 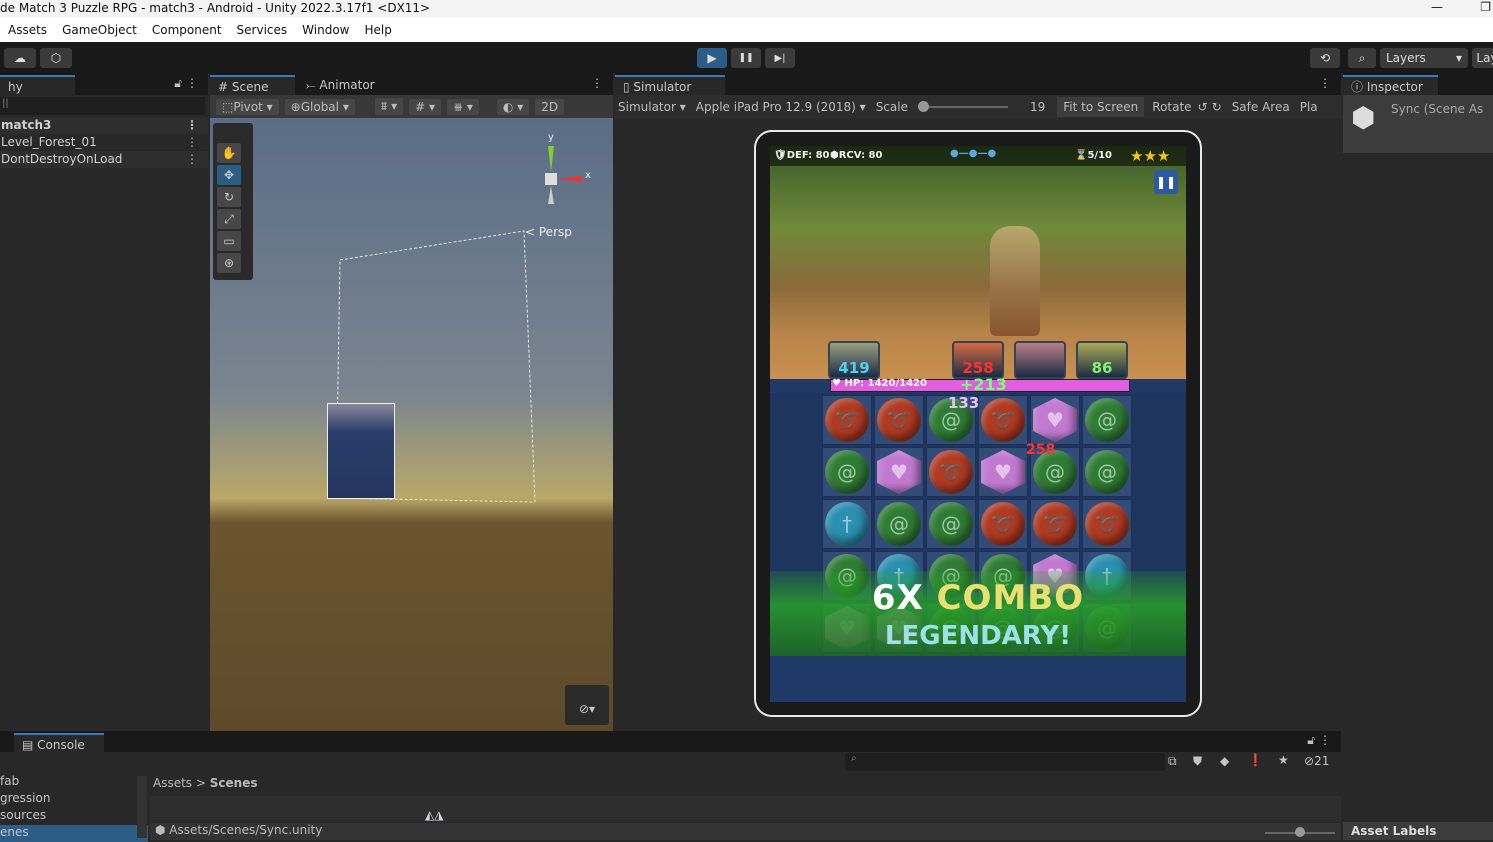 I want to click on combo-rank: LEGENDARY!, so click(x=978, y=636).